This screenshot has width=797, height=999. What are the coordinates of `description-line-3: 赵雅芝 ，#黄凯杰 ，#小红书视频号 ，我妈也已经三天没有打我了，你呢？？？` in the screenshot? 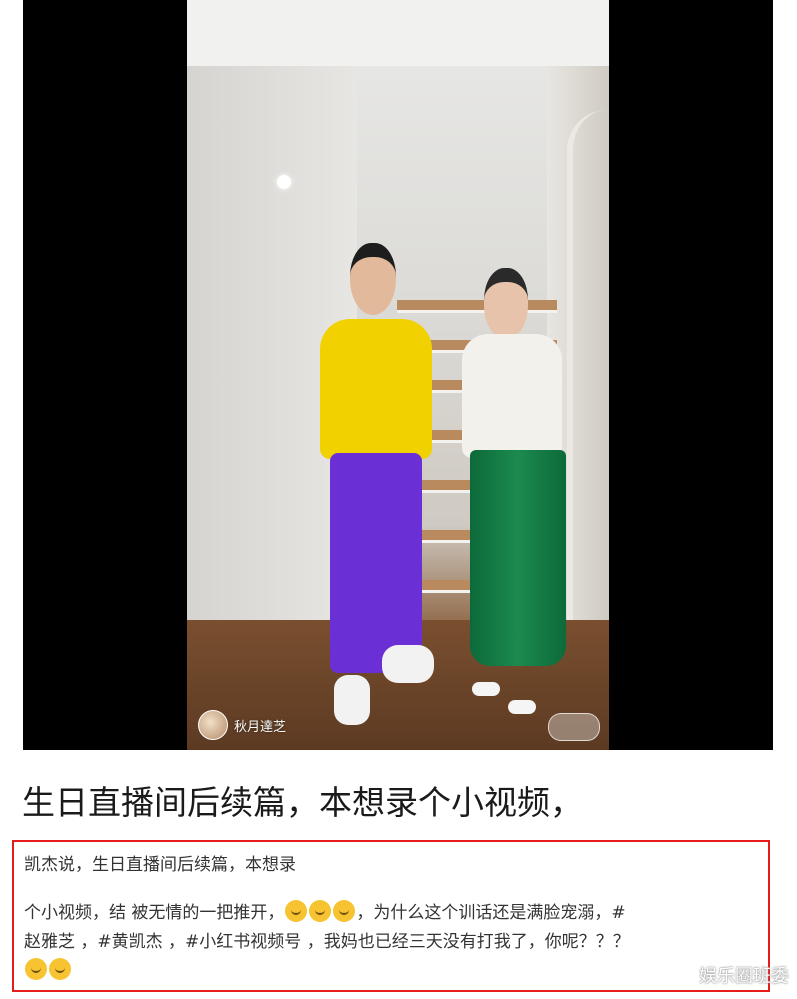 It's located at (327, 942).